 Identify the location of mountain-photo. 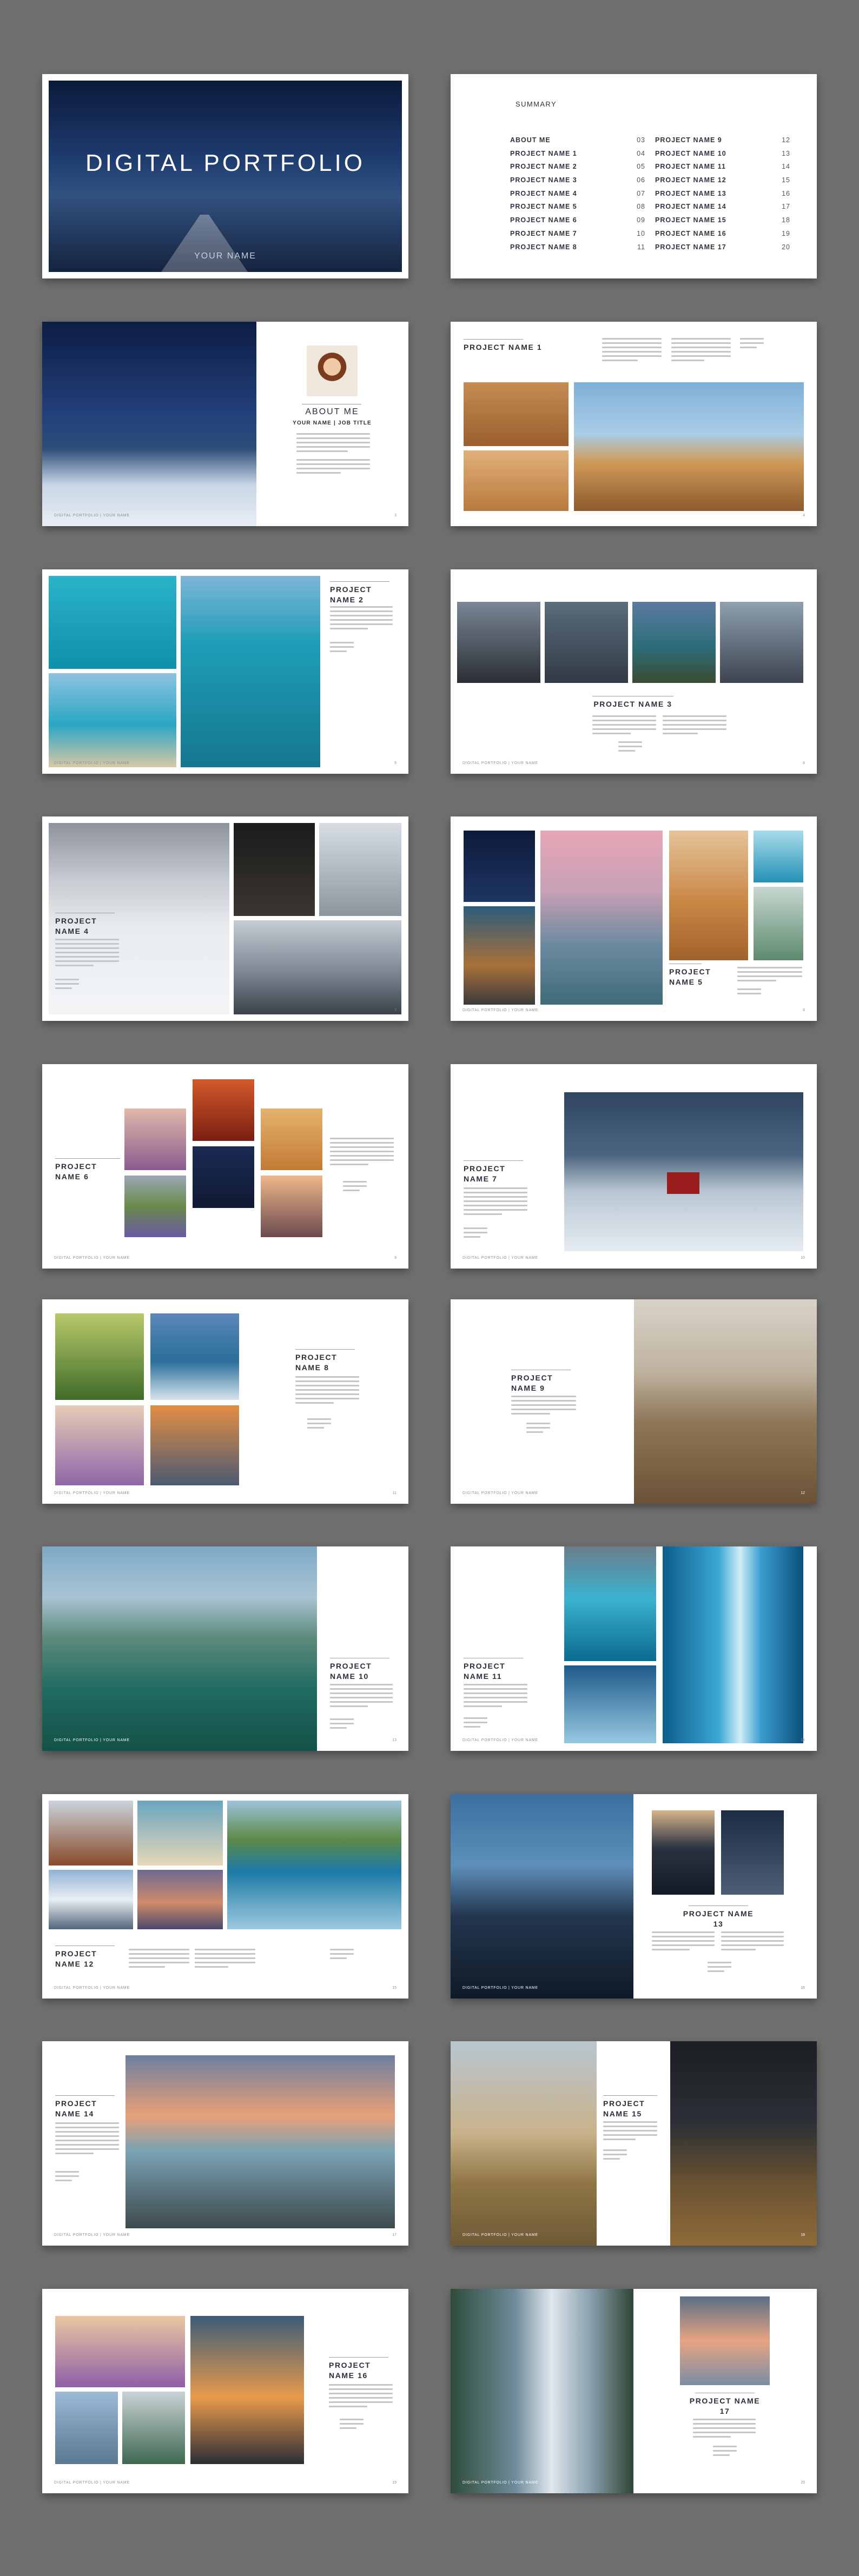
(586, 643).